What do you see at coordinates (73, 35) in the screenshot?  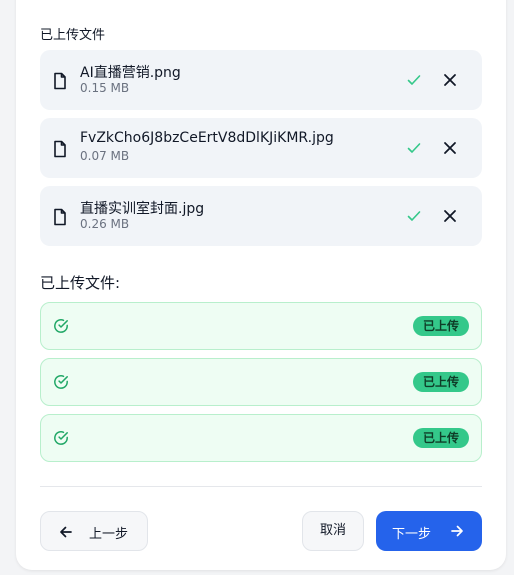 I see `uploaded-files-heading: 已上传文件` at bounding box center [73, 35].